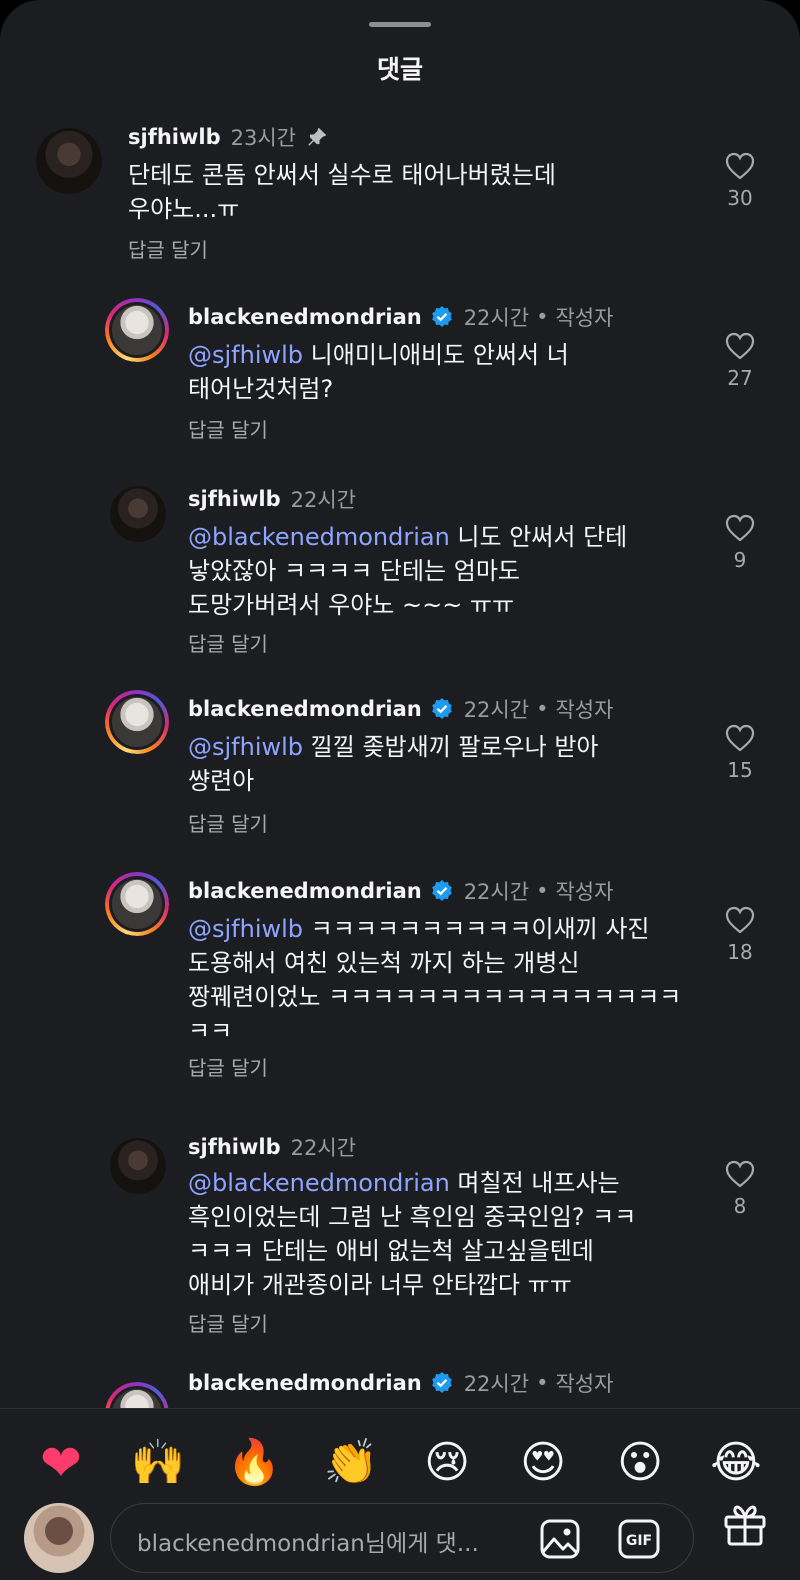  Describe the element at coordinates (740, 378) in the screenshot. I see `like-count: 27` at that location.